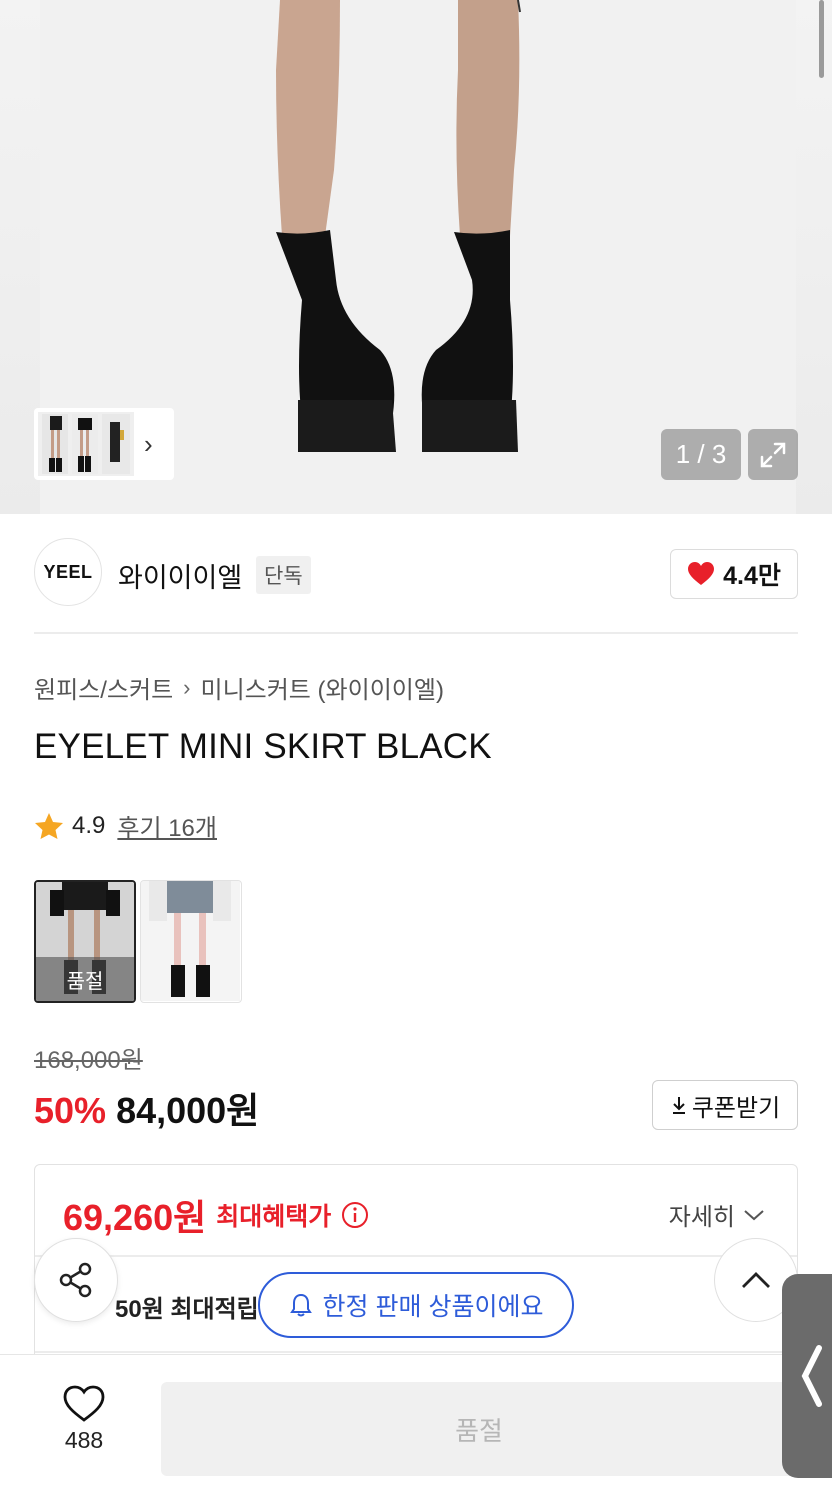  I want to click on info-icon, so click(355, 1215).